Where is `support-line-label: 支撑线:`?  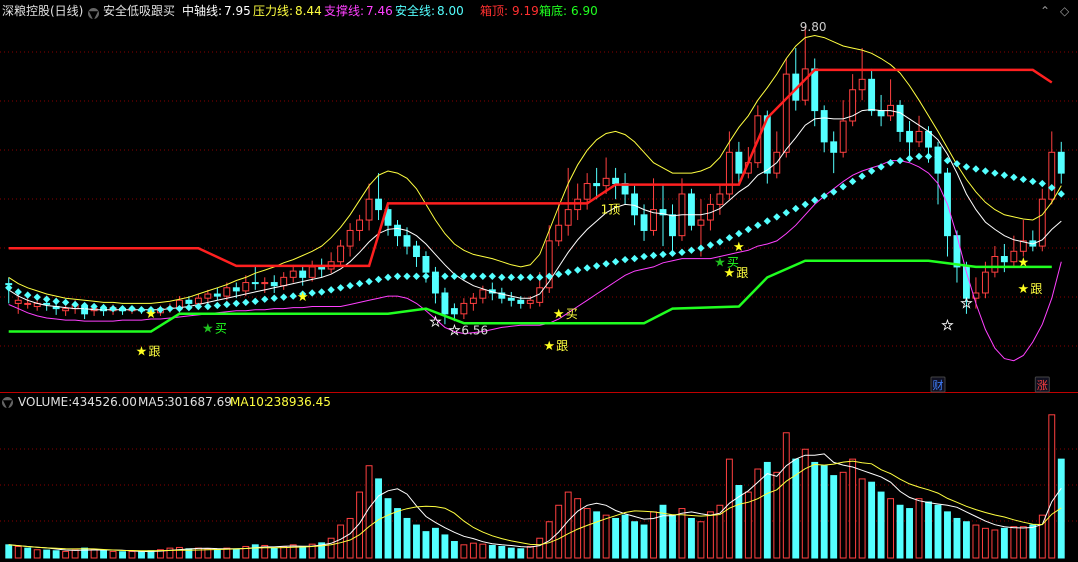 support-line-label: 支撑线: is located at coordinates (344, 11).